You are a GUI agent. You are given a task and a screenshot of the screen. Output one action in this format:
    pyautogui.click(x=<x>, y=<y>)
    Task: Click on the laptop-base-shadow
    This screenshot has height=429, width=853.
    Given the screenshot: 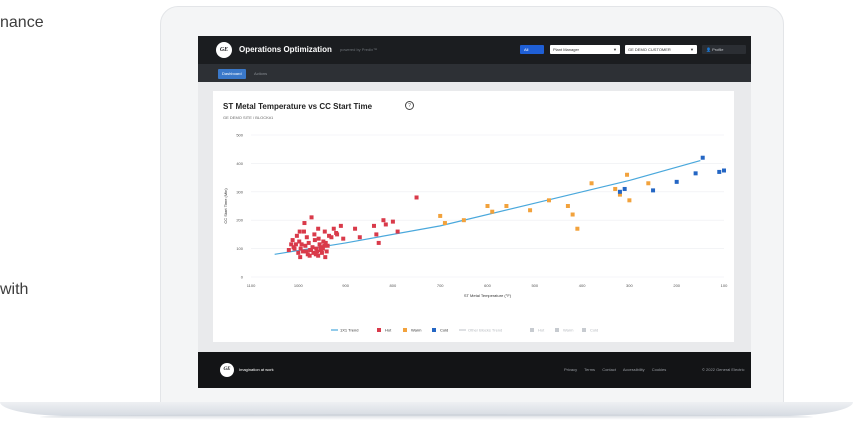 What is the action you would take?
    pyautogui.click(x=426, y=417)
    